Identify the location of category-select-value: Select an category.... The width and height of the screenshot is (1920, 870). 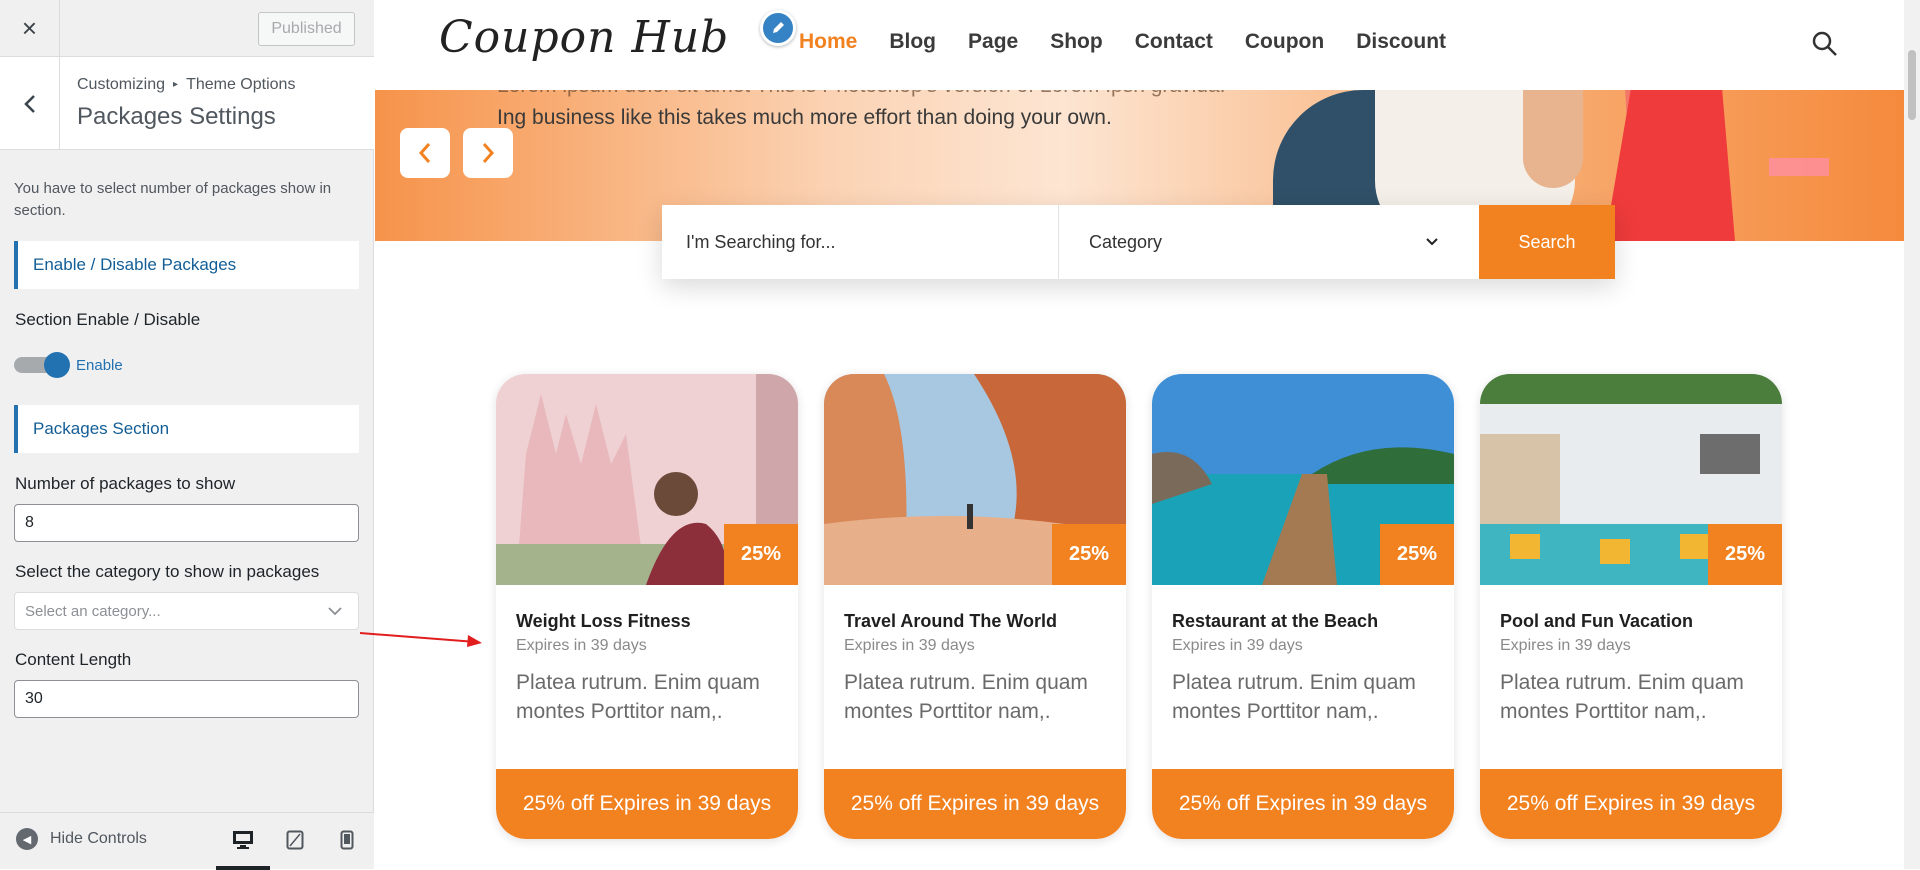
(93, 611).